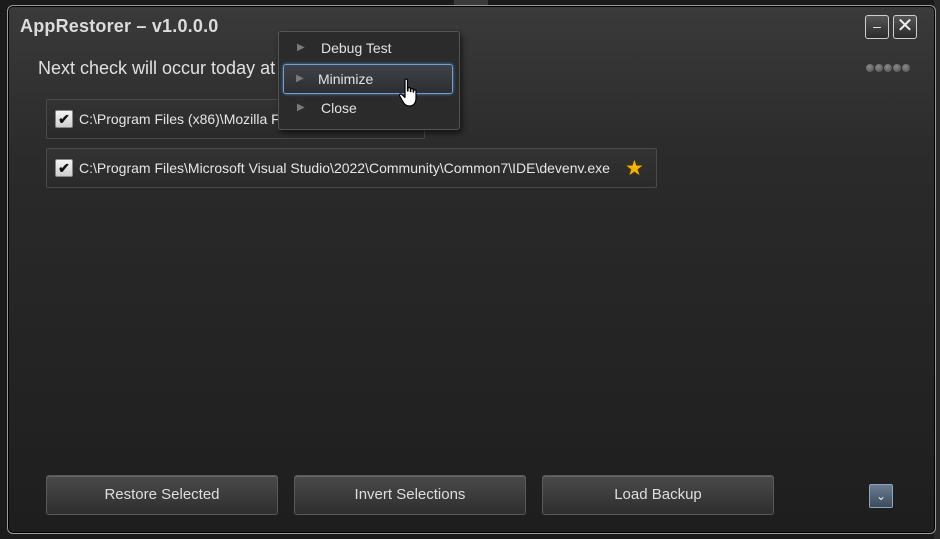 The image size is (940, 539). Describe the element at coordinates (339, 108) in the screenshot. I see `menu-item-label: Close` at that location.